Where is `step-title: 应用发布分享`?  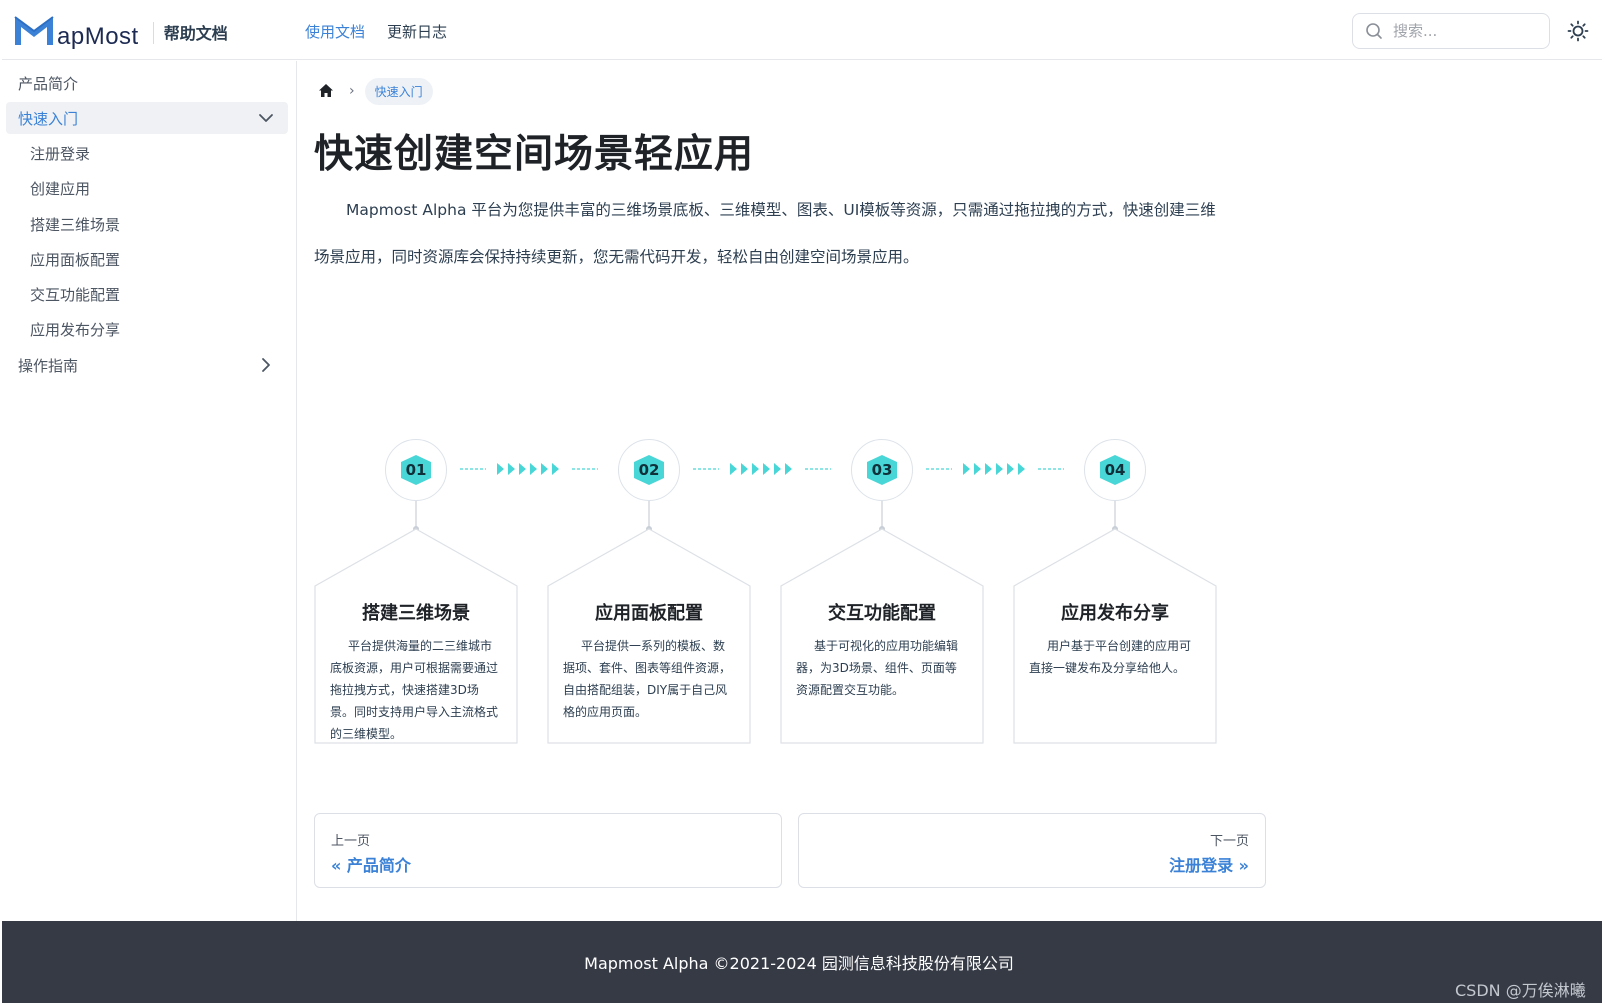 step-title: 应用发布分享 is located at coordinates (1115, 613).